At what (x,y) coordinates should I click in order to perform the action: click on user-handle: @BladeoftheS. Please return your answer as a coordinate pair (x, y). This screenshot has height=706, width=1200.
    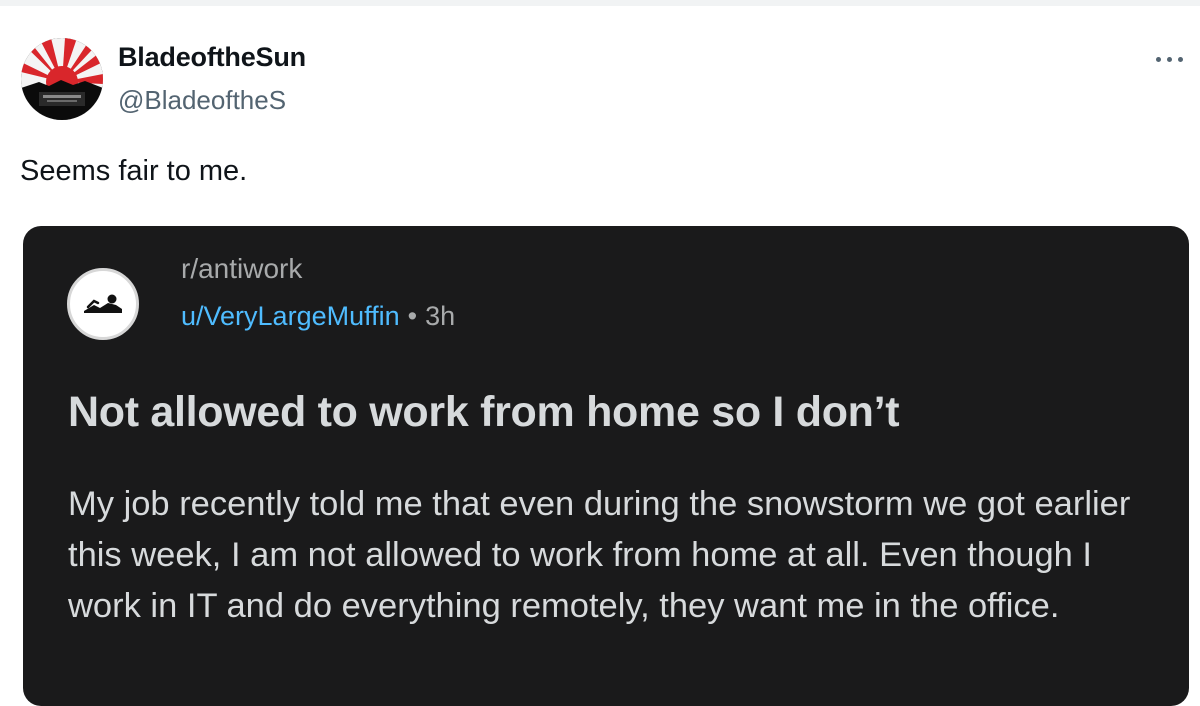
    Looking at the image, I should click on (202, 100).